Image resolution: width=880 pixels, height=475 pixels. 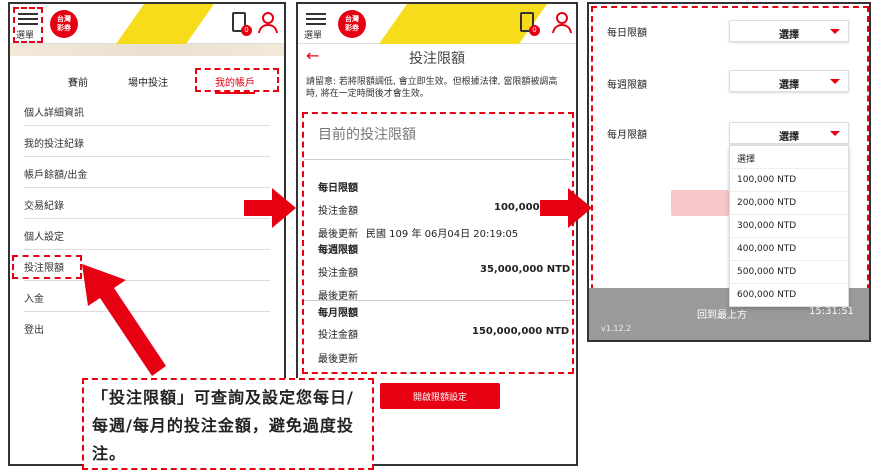 What do you see at coordinates (517, 207) in the screenshot?
I see `daily-amount-value: 100,000` at bounding box center [517, 207].